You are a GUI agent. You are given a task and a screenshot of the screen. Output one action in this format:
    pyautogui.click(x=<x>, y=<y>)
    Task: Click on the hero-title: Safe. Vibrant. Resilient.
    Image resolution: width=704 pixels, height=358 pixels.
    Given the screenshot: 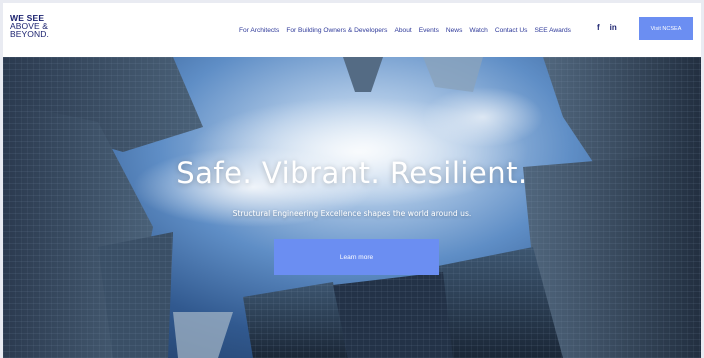 What is the action you would take?
    pyautogui.click(x=352, y=173)
    